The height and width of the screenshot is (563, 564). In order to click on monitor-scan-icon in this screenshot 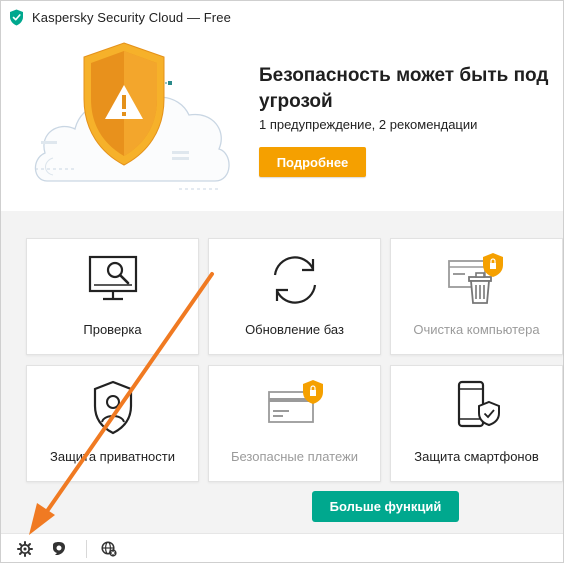, I will do `click(112, 278)`.